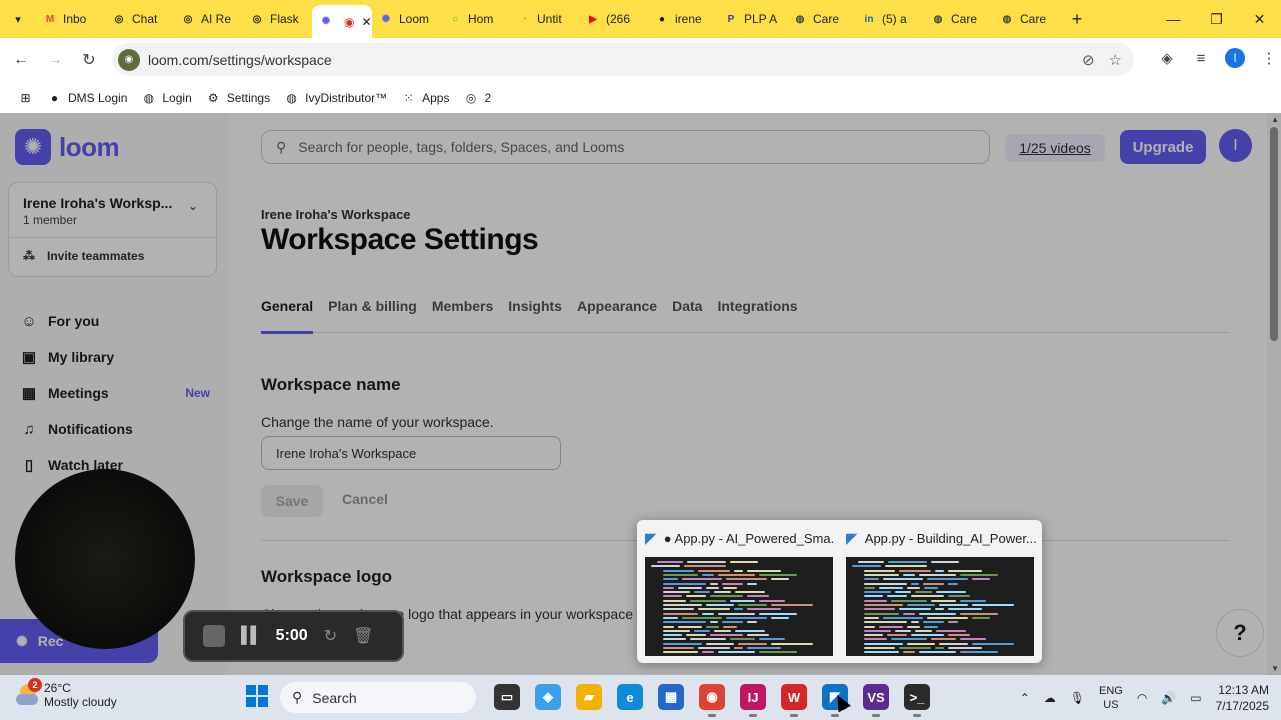 This screenshot has width=1281, height=720. I want to click on browser-tab: ✺ ◉ ✕, so click(342, 21).